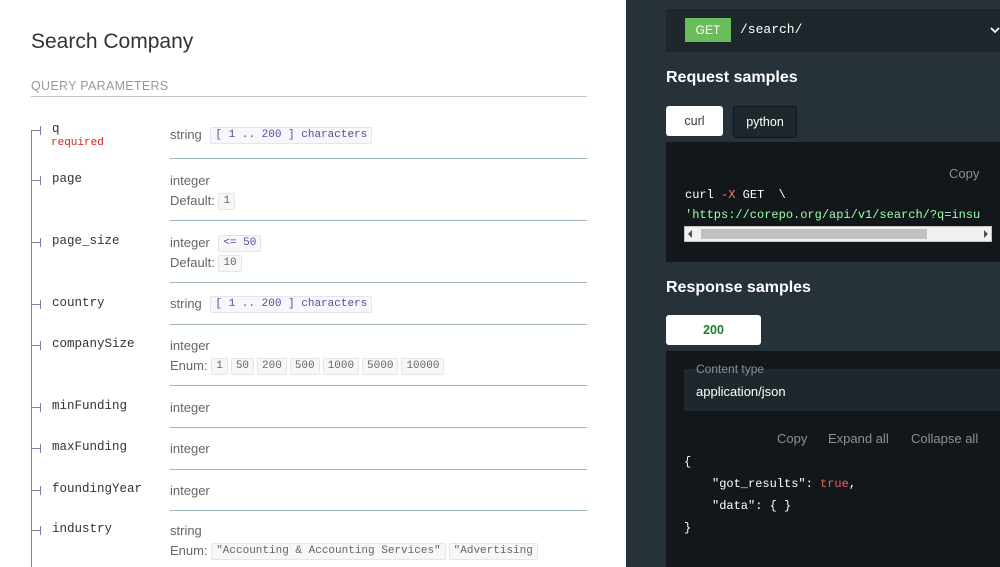 This screenshot has width=1000, height=567. I want to click on param-name: companySize, so click(93, 344).